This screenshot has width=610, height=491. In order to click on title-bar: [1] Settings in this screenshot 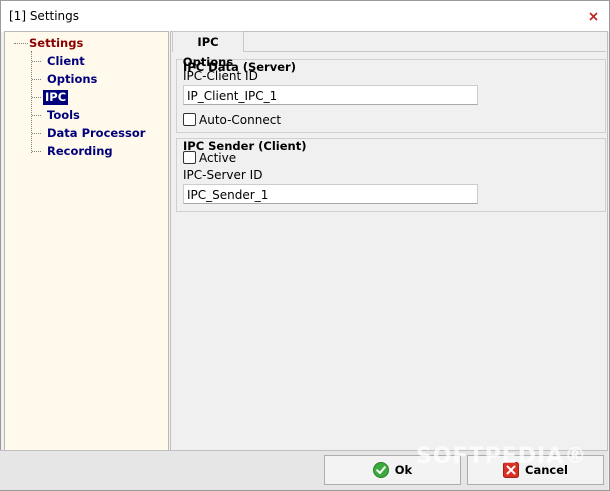, I will do `click(305, 16)`.